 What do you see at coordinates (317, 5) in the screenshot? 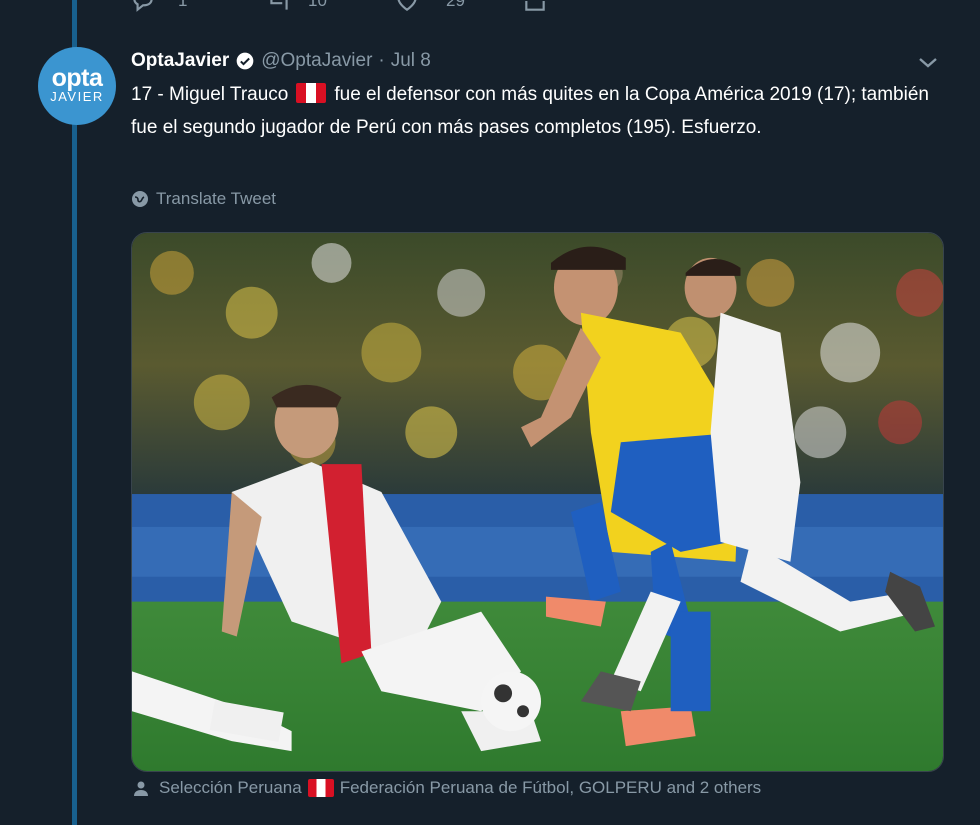
I see `retweet-count: 10` at bounding box center [317, 5].